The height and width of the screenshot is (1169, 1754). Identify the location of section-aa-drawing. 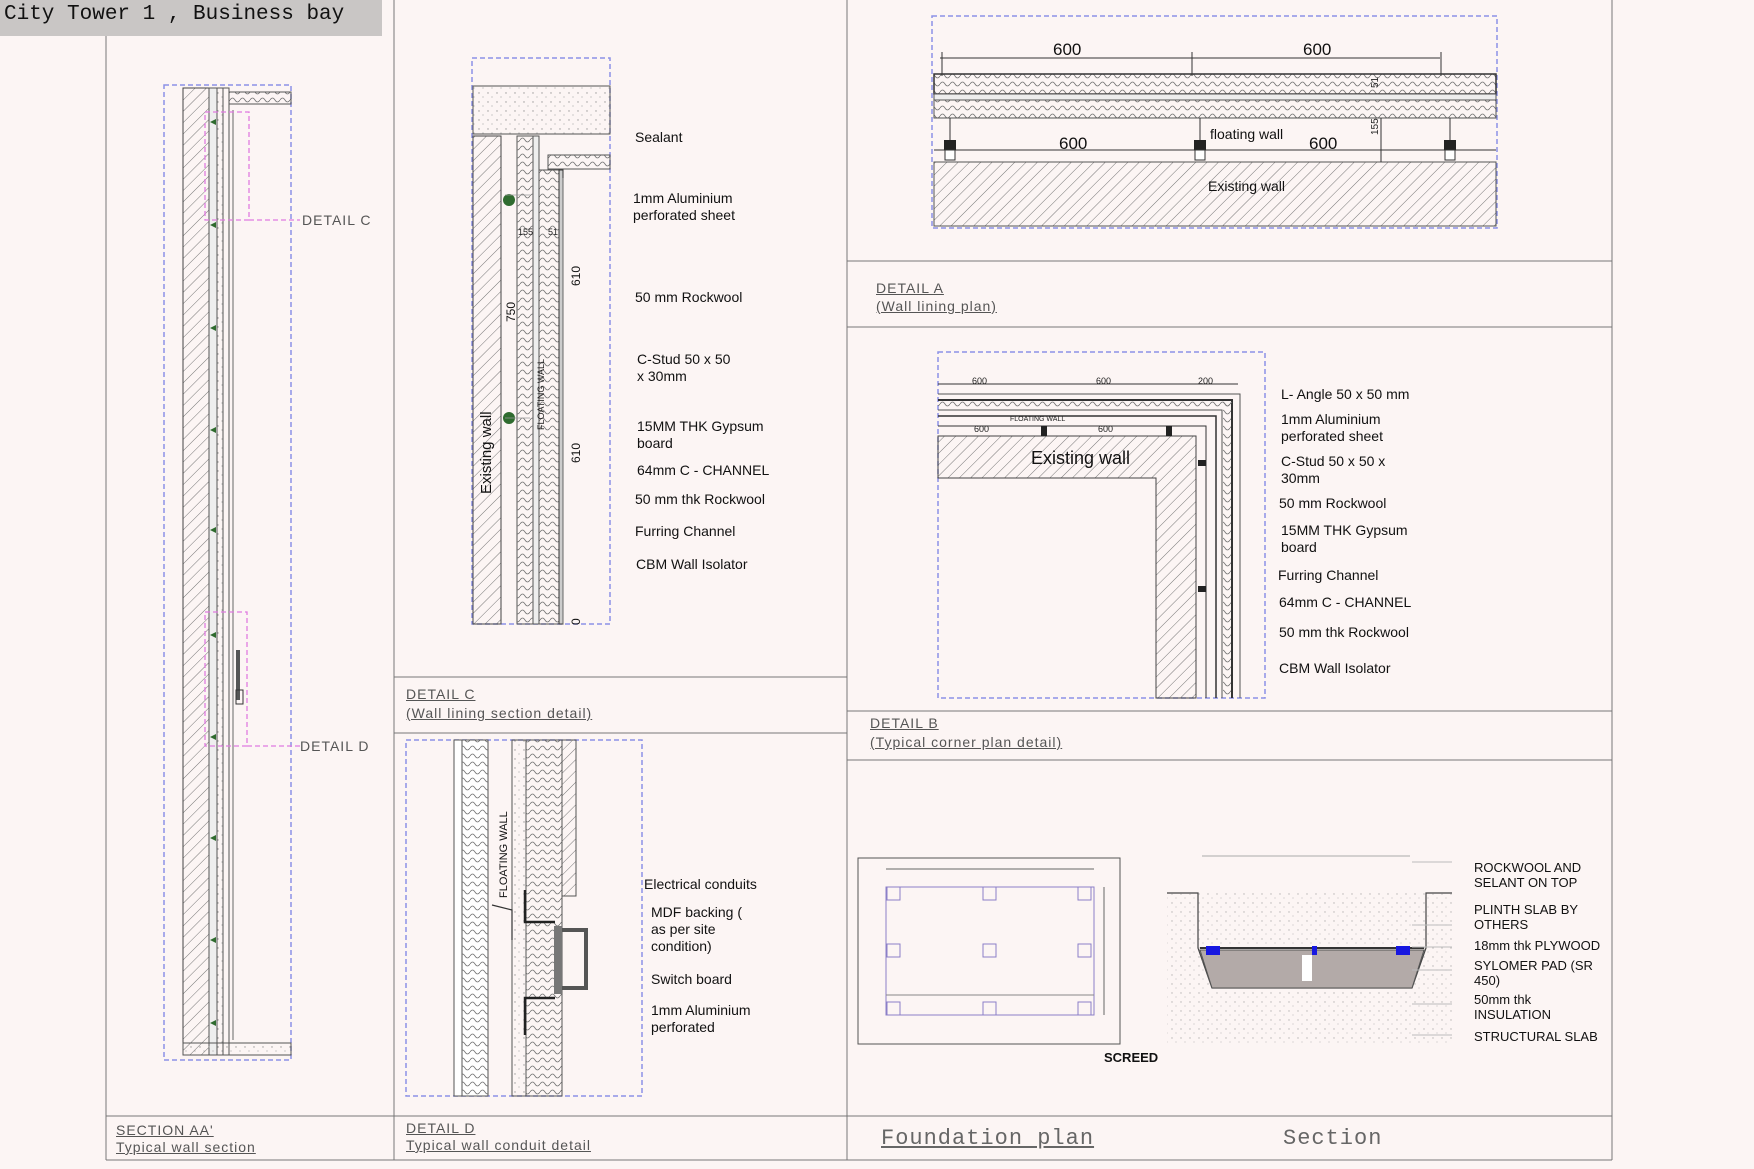
(231, 572).